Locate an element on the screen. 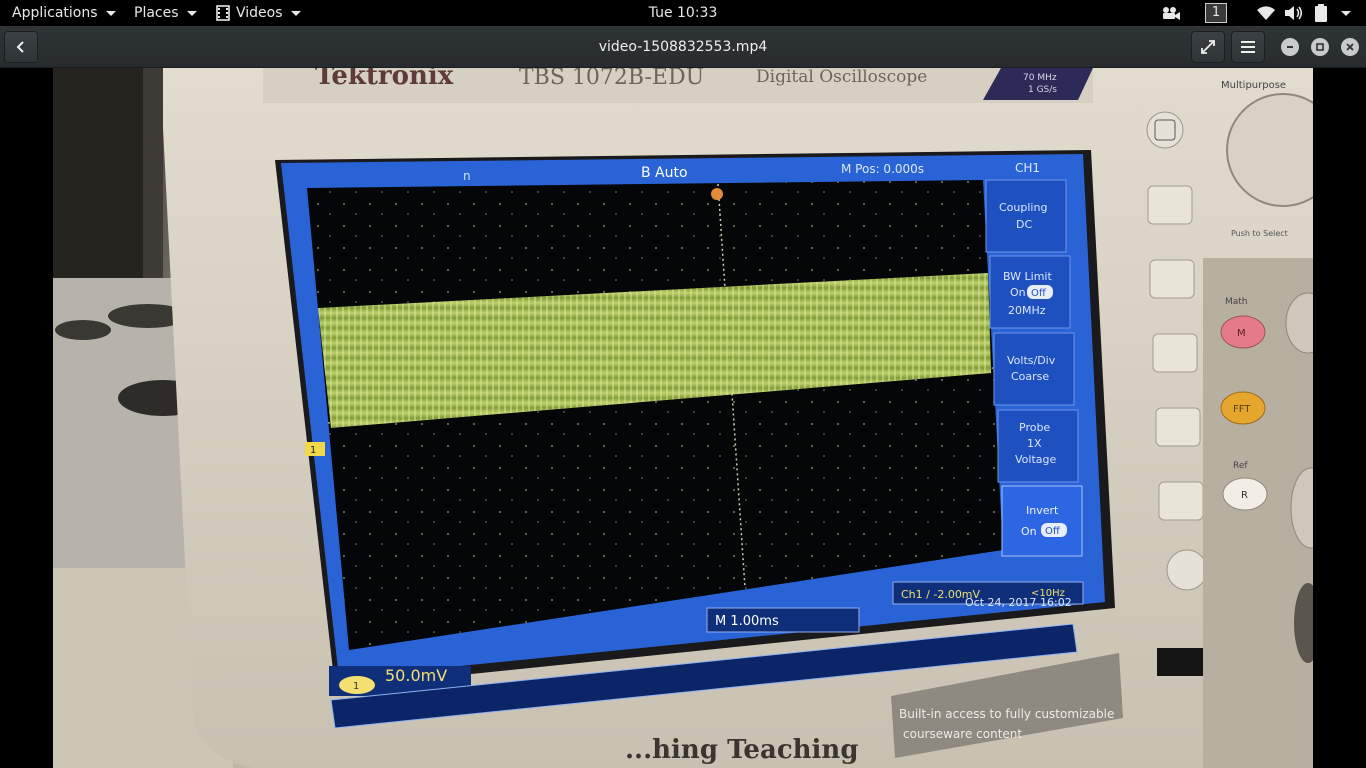 The height and width of the screenshot is (768, 1366). menu-coupling-line2: DC is located at coordinates (1024, 224).